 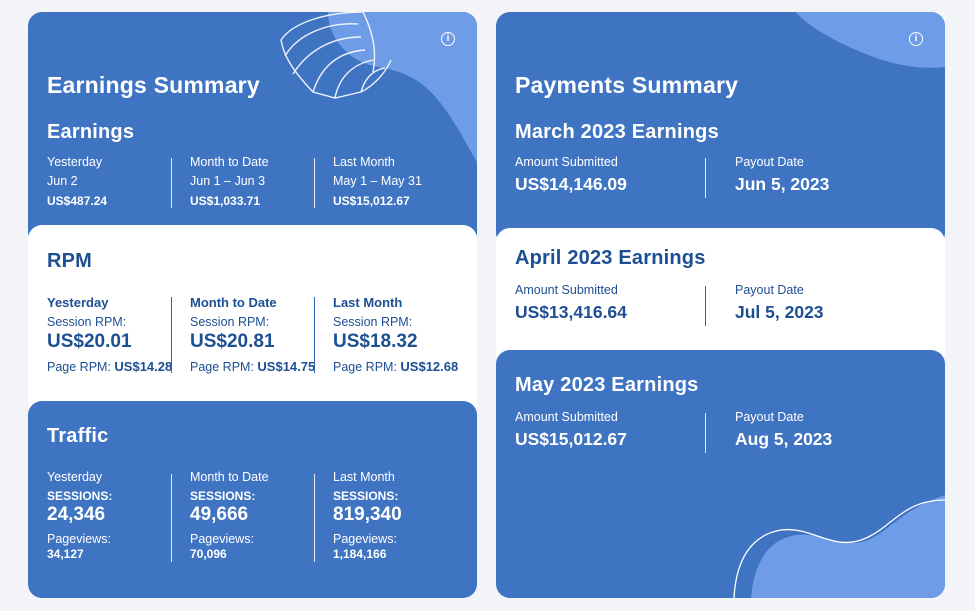 I want to click on payments-title: Payments Summary, so click(x=627, y=85).